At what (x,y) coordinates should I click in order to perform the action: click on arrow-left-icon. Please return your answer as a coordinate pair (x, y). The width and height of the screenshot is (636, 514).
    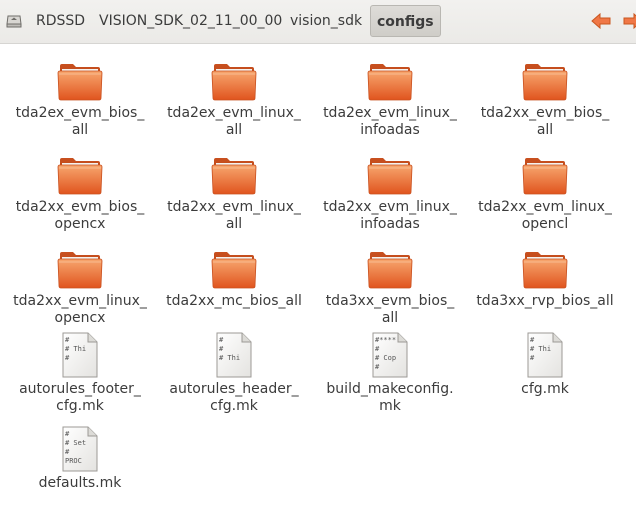
    Looking at the image, I should click on (601, 21).